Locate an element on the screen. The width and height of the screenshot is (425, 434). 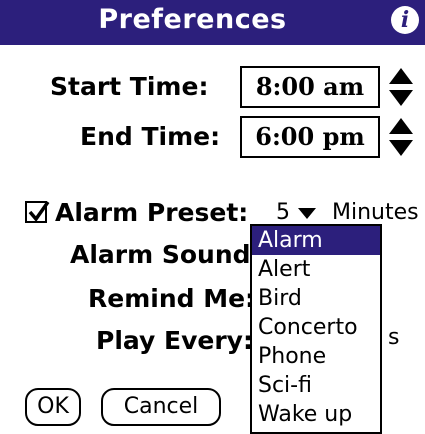
end-time-label: End Time: is located at coordinates (150, 136).